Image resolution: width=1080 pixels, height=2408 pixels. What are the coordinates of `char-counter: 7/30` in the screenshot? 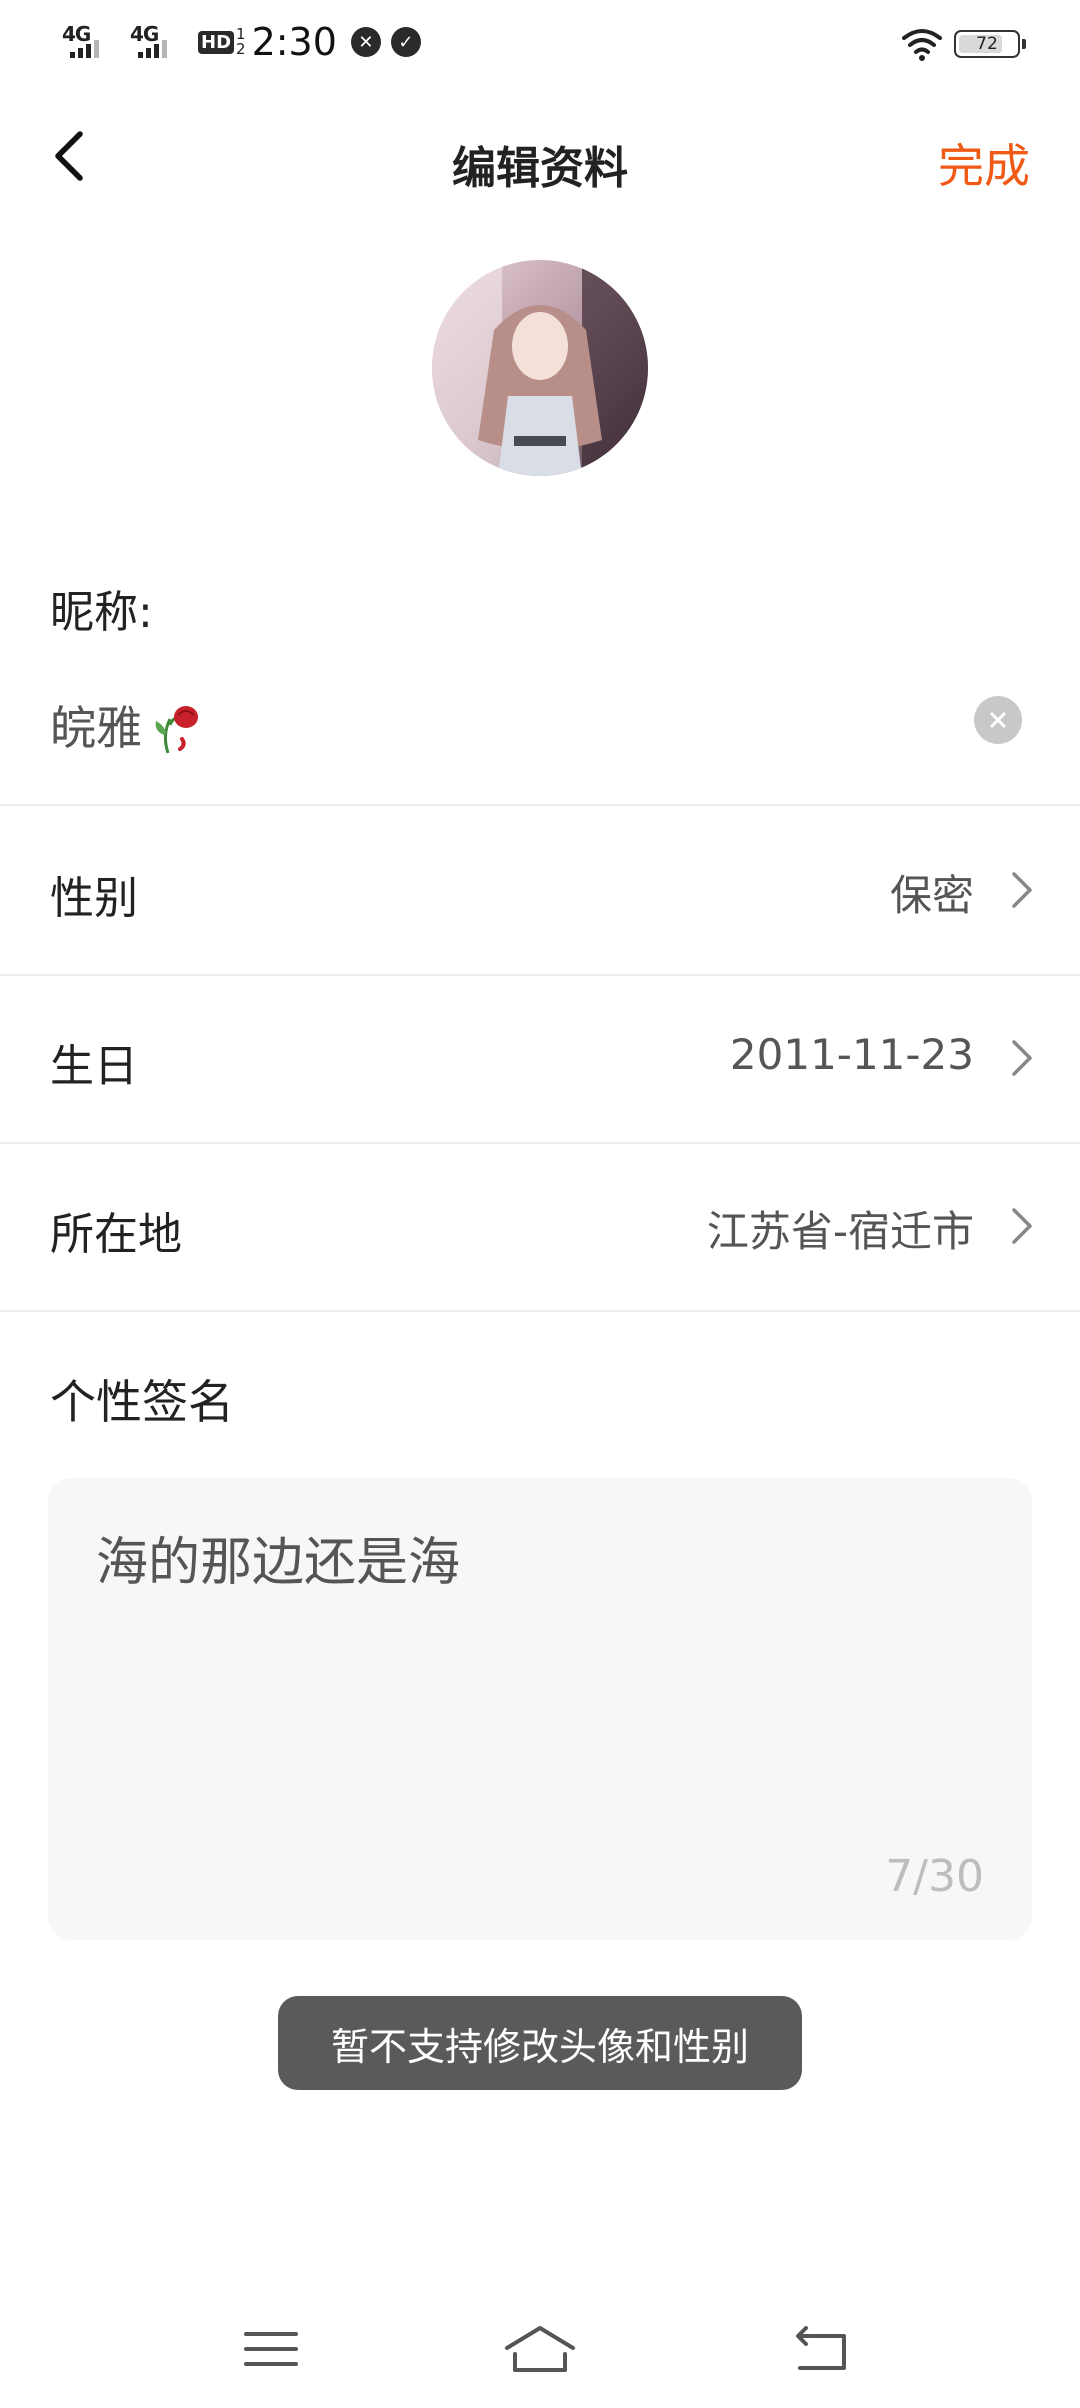 It's located at (934, 1876).